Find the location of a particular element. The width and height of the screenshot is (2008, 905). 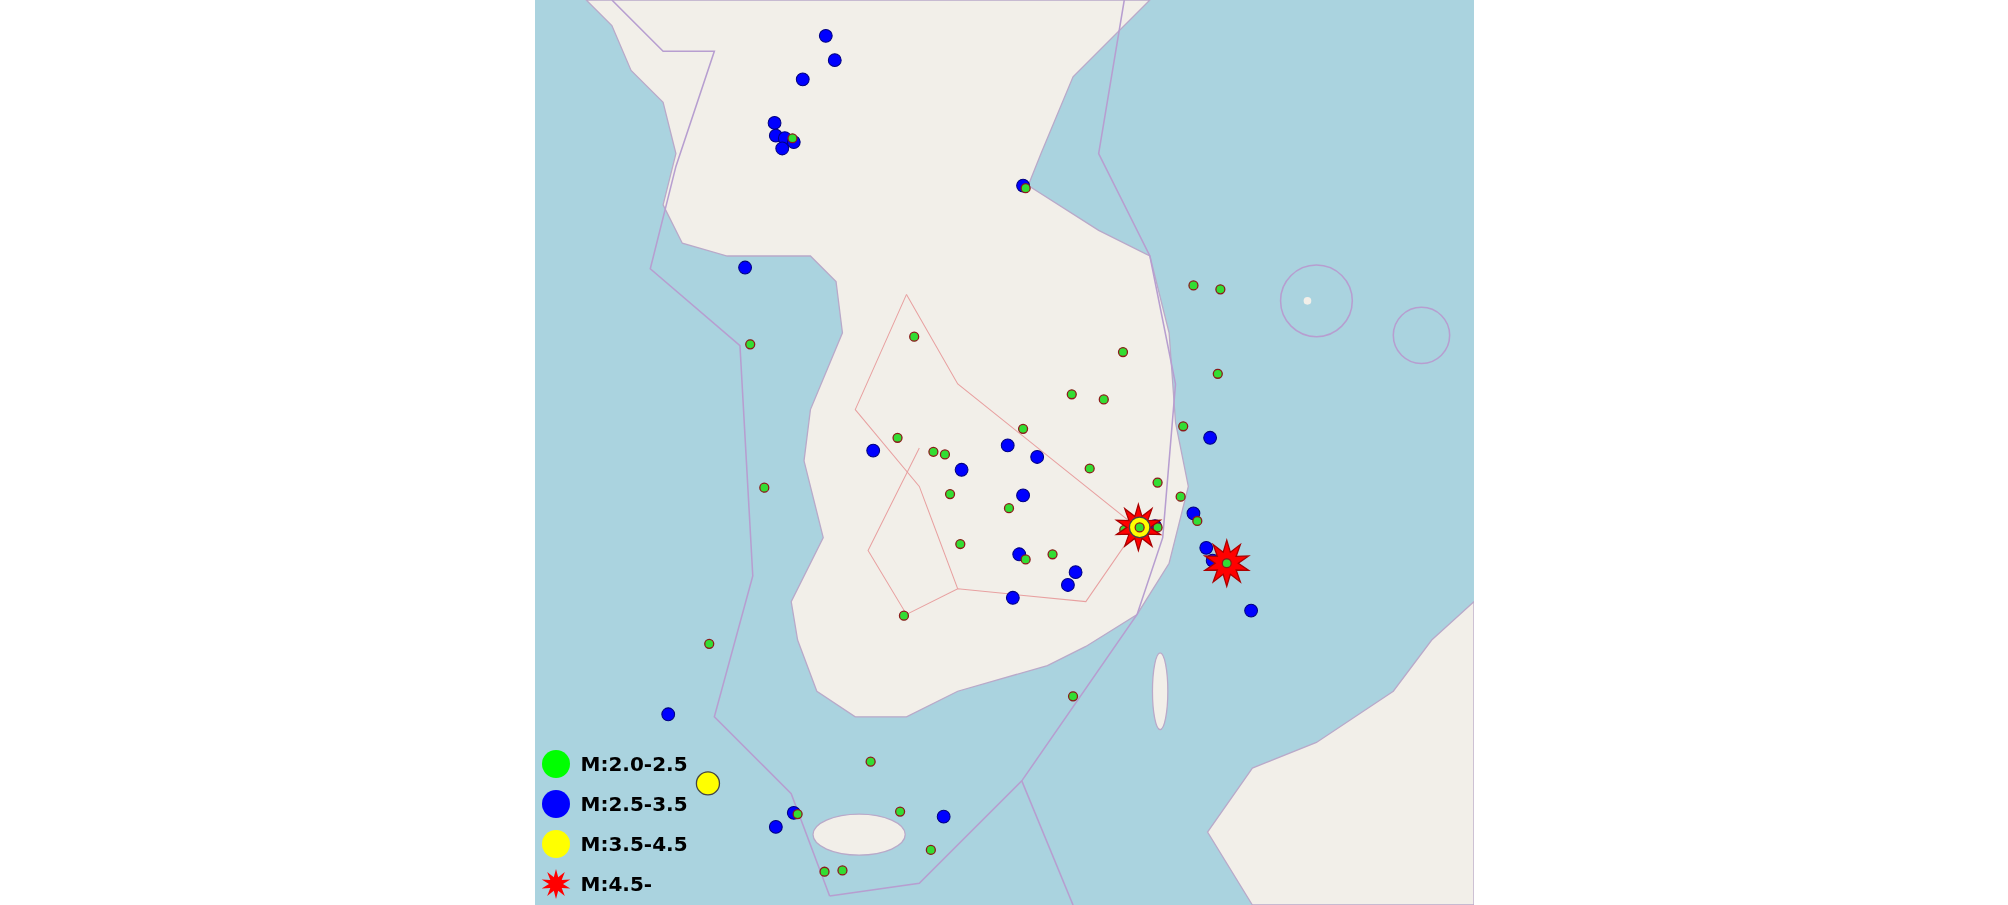

legend-label: M:2.5-3.5 is located at coordinates (634, 804).